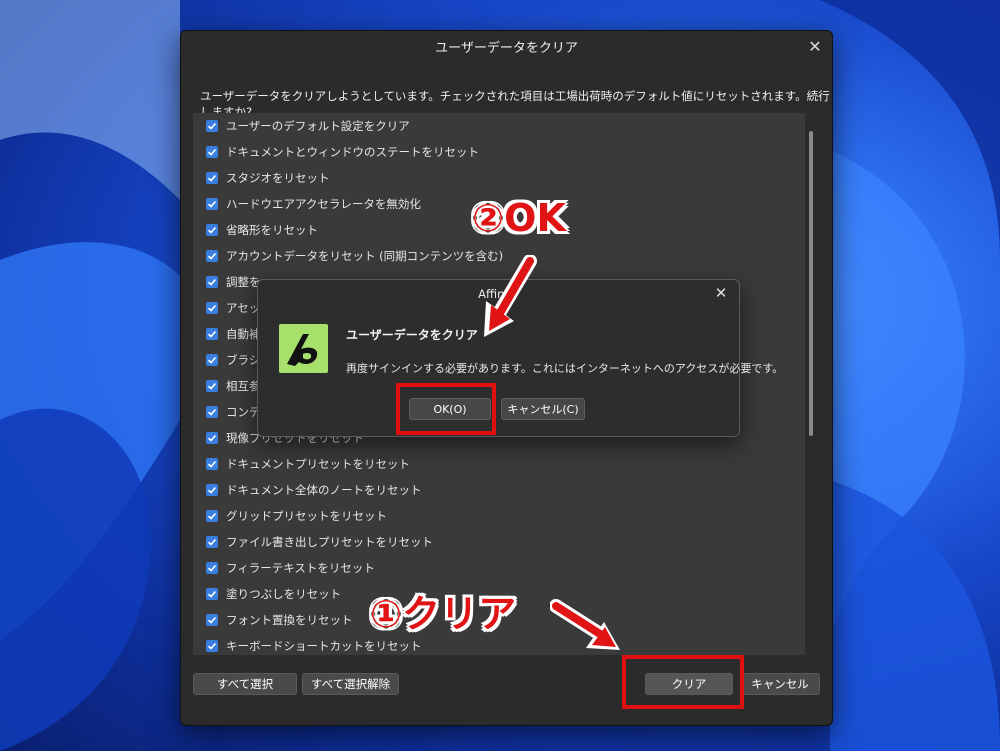 The height and width of the screenshot is (751, 1000). Describe the element at coordinates (318, 464) in the screenshot. I see `item-label: ドキュメントプリセットをリセット` at that location.